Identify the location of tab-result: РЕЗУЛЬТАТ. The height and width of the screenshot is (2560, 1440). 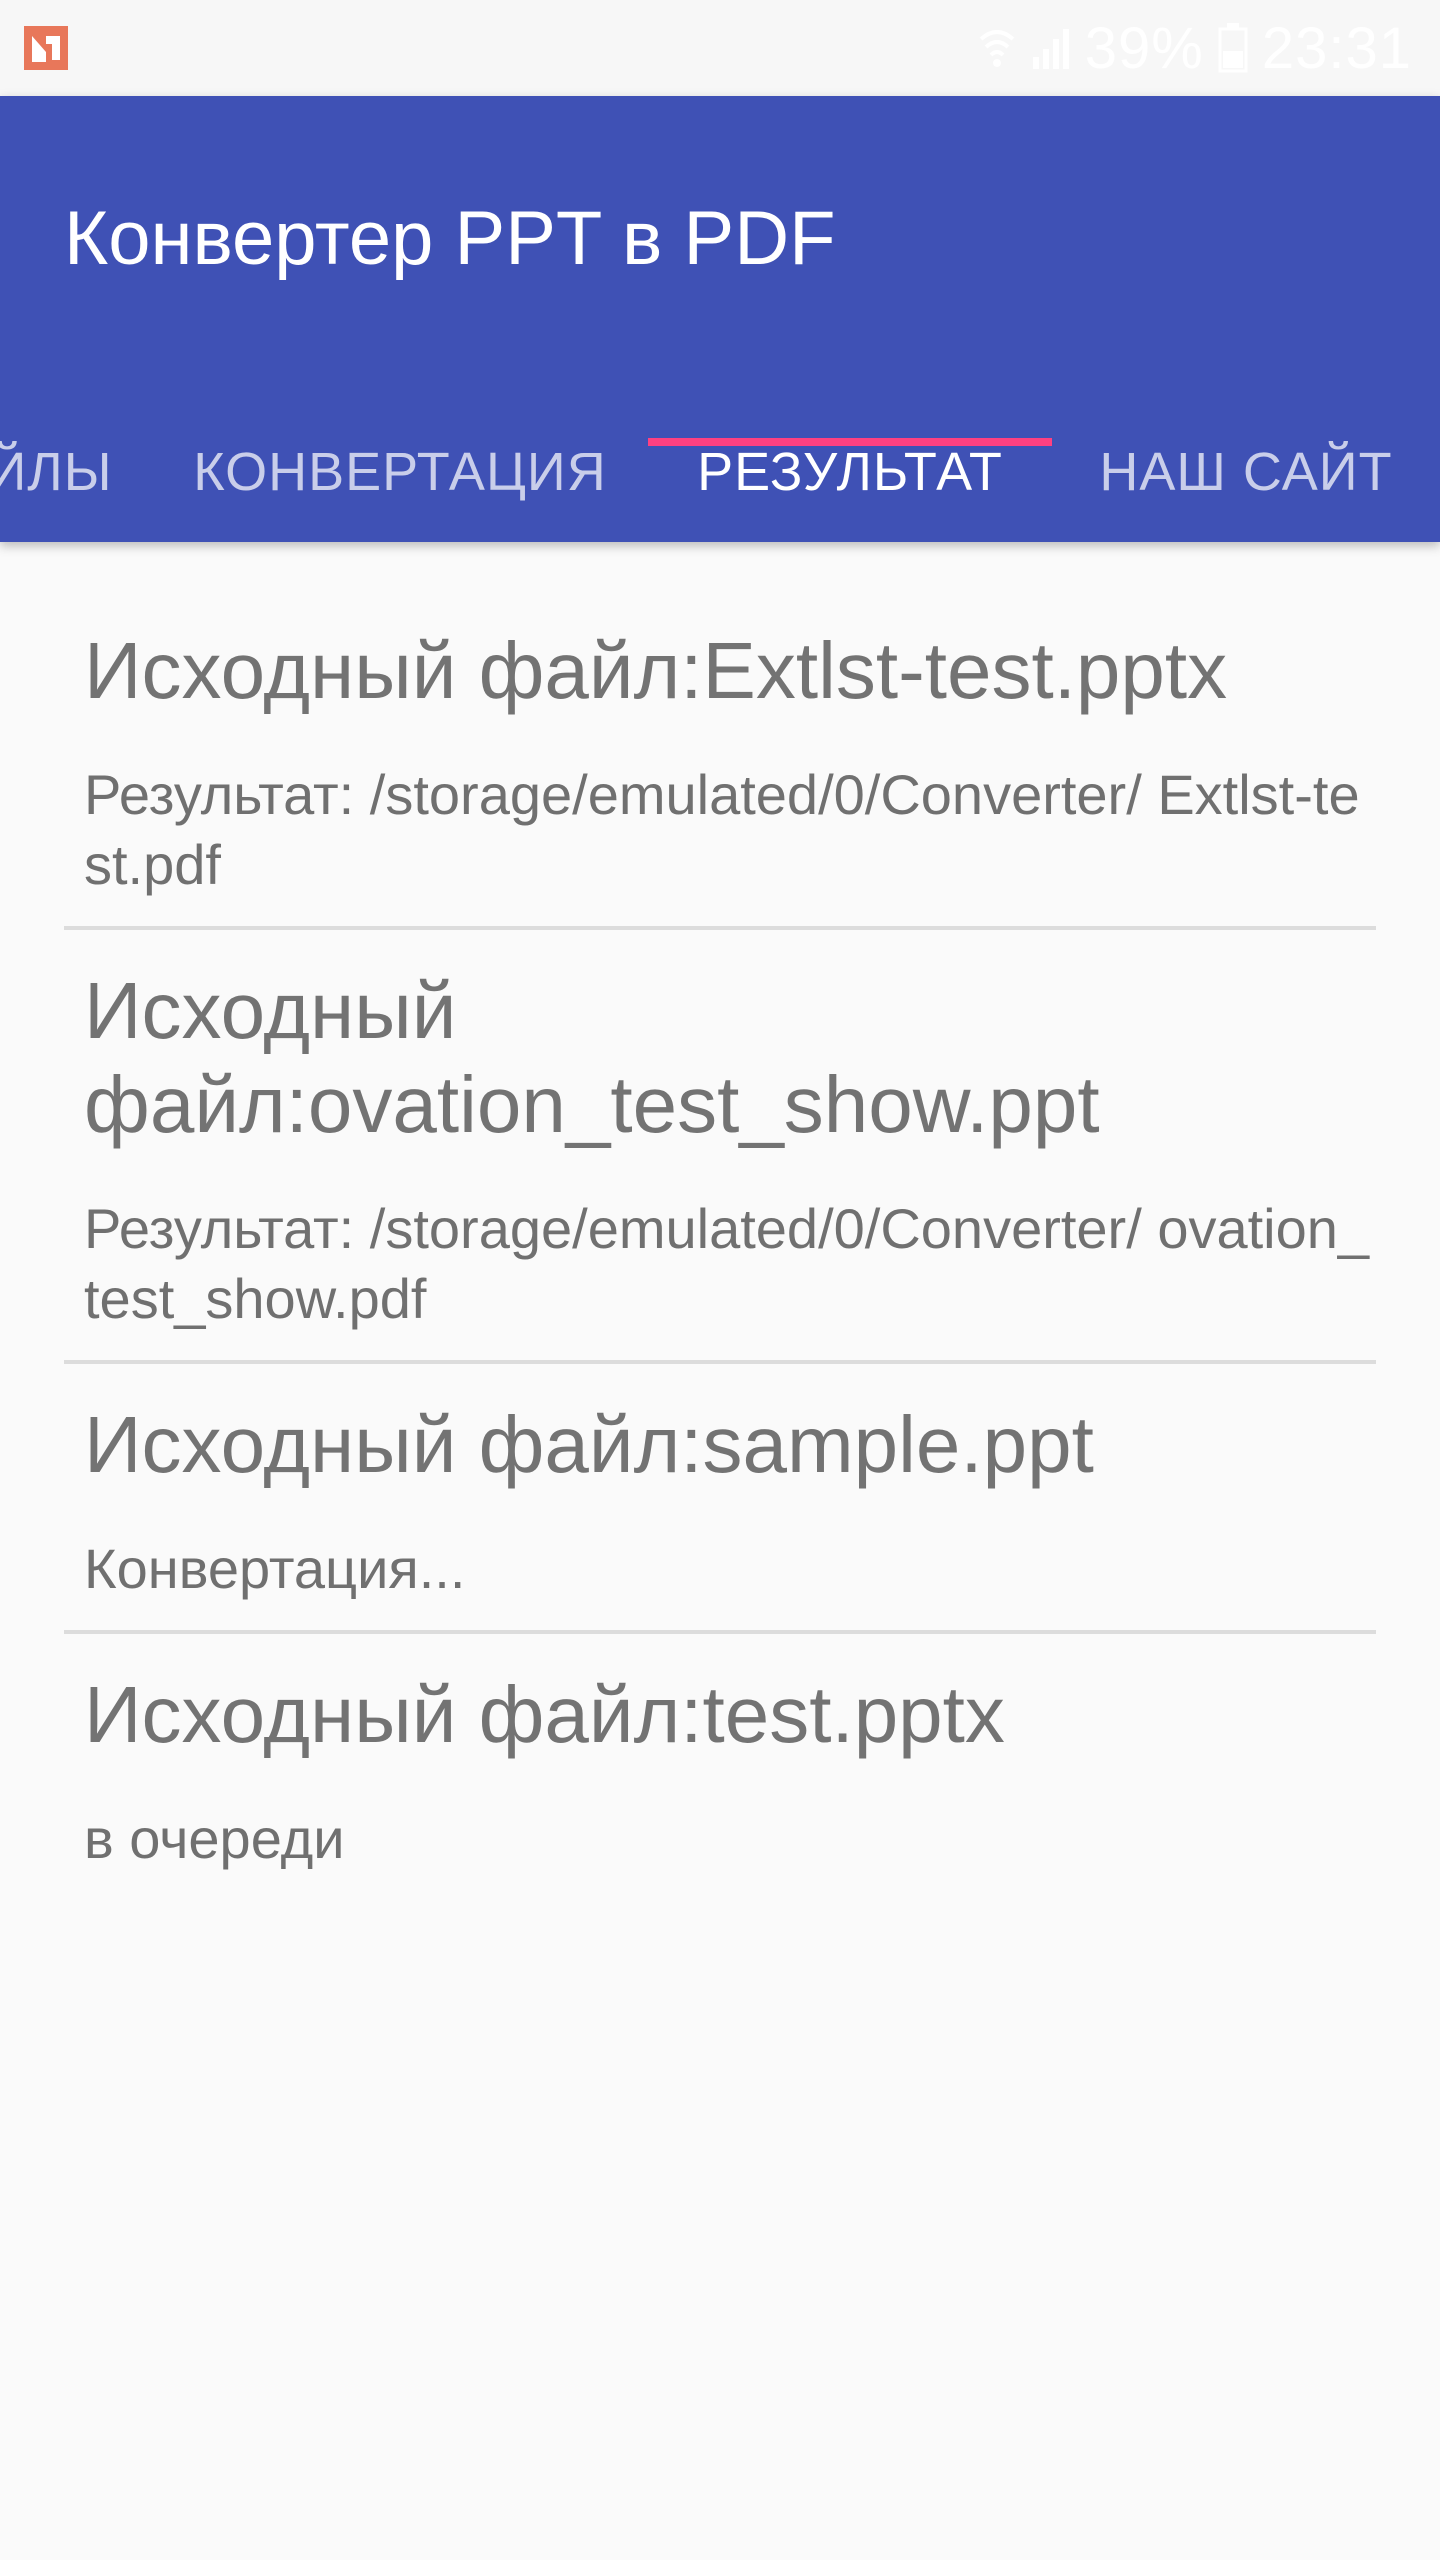
(850, 475).